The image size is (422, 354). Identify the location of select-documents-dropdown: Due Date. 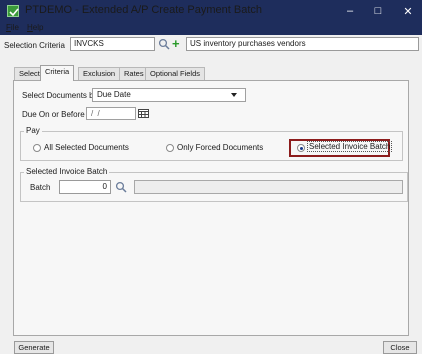
(169, 95).